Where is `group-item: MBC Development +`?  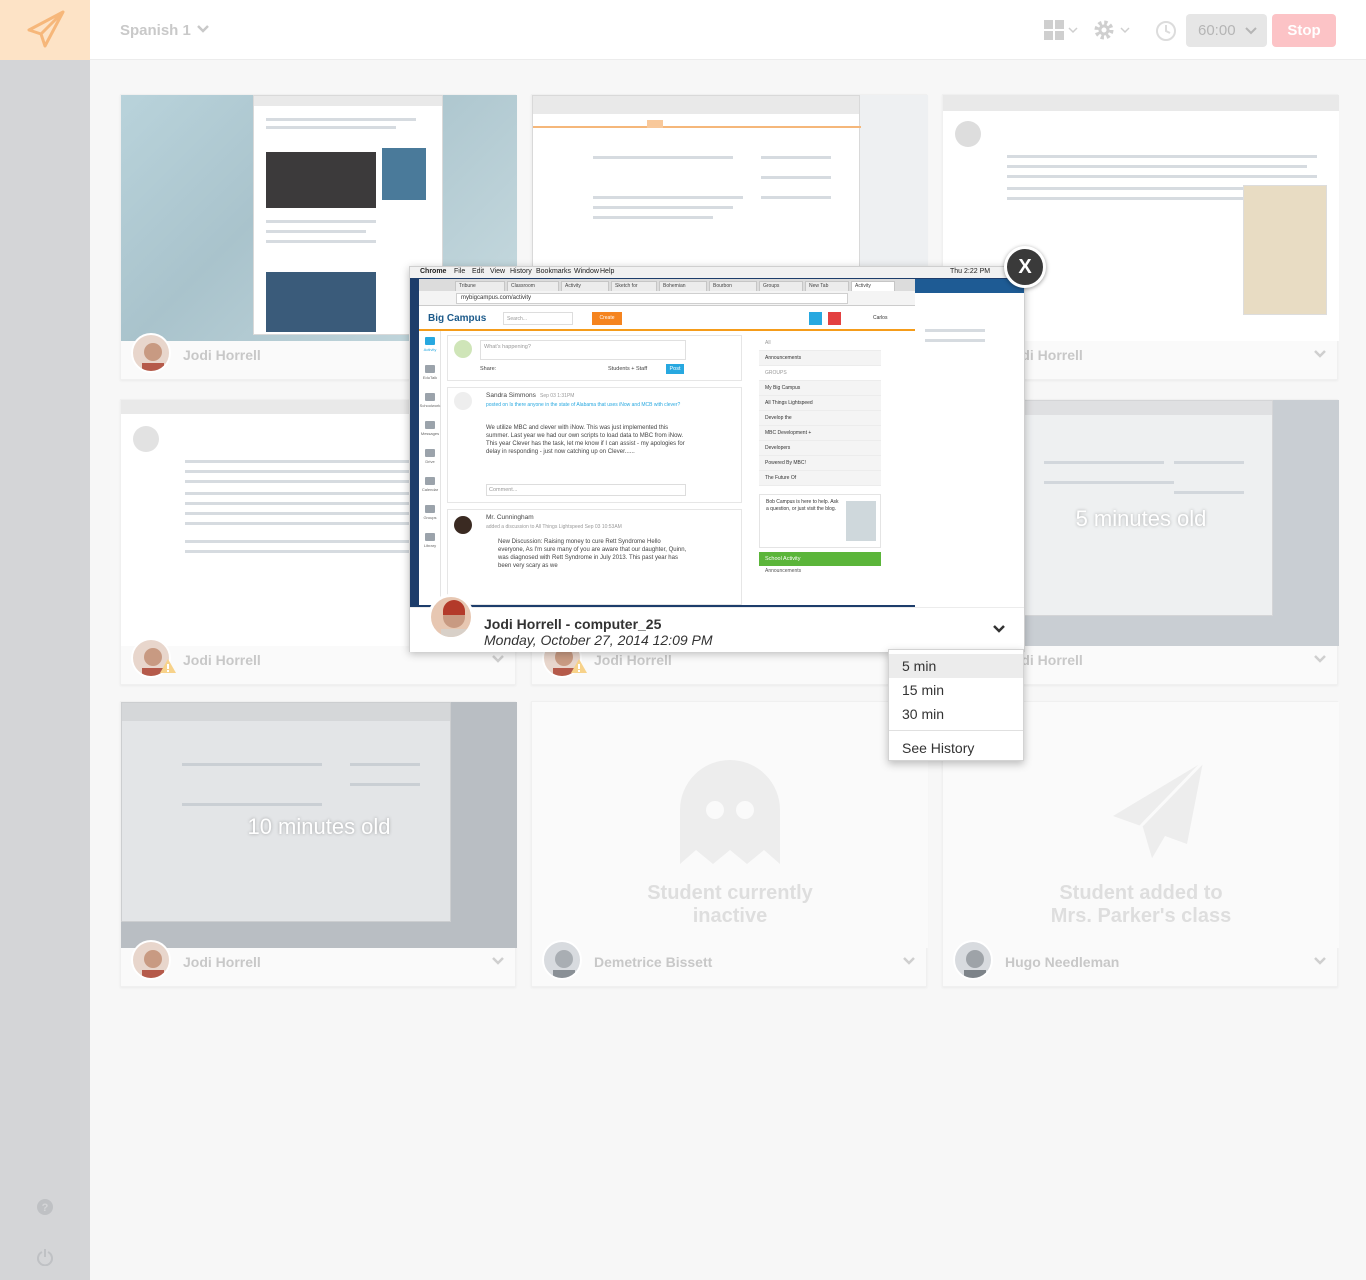 group-item: MBC Development + is located at coordinates (820, 433).